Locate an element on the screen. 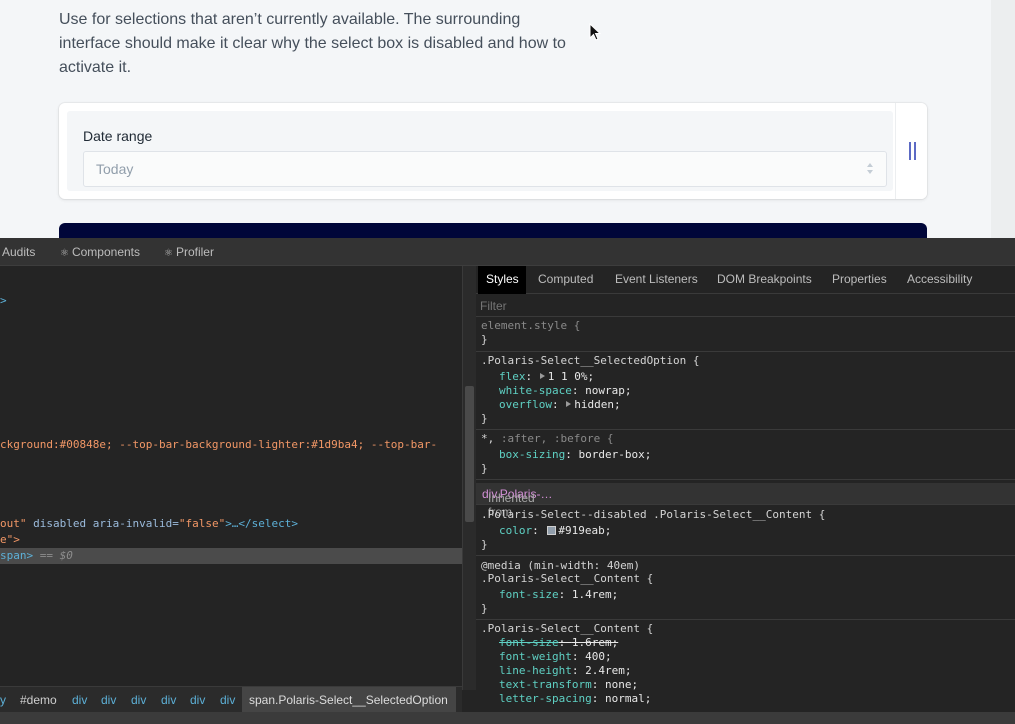 Image resolution: width=1015 pixels, height=724 pixels. resize-handle-icon-bar is located at coordinates (915, 151).